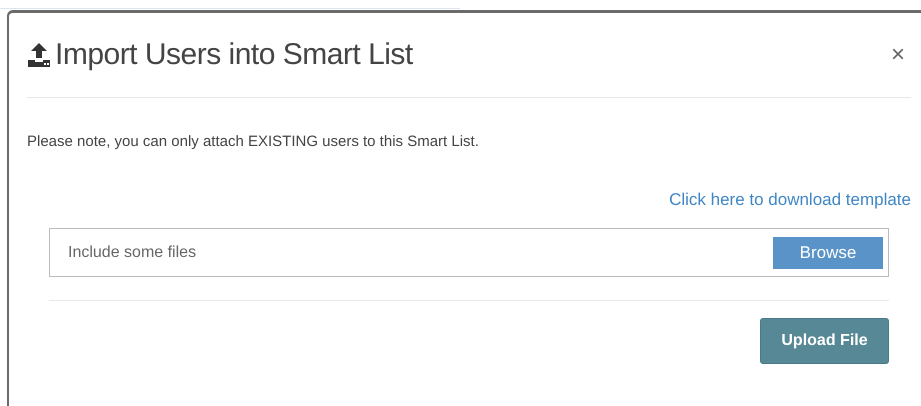 The height and width of the screenshot is (406, 921). I want to click on upload-icon, so click(39, 55).